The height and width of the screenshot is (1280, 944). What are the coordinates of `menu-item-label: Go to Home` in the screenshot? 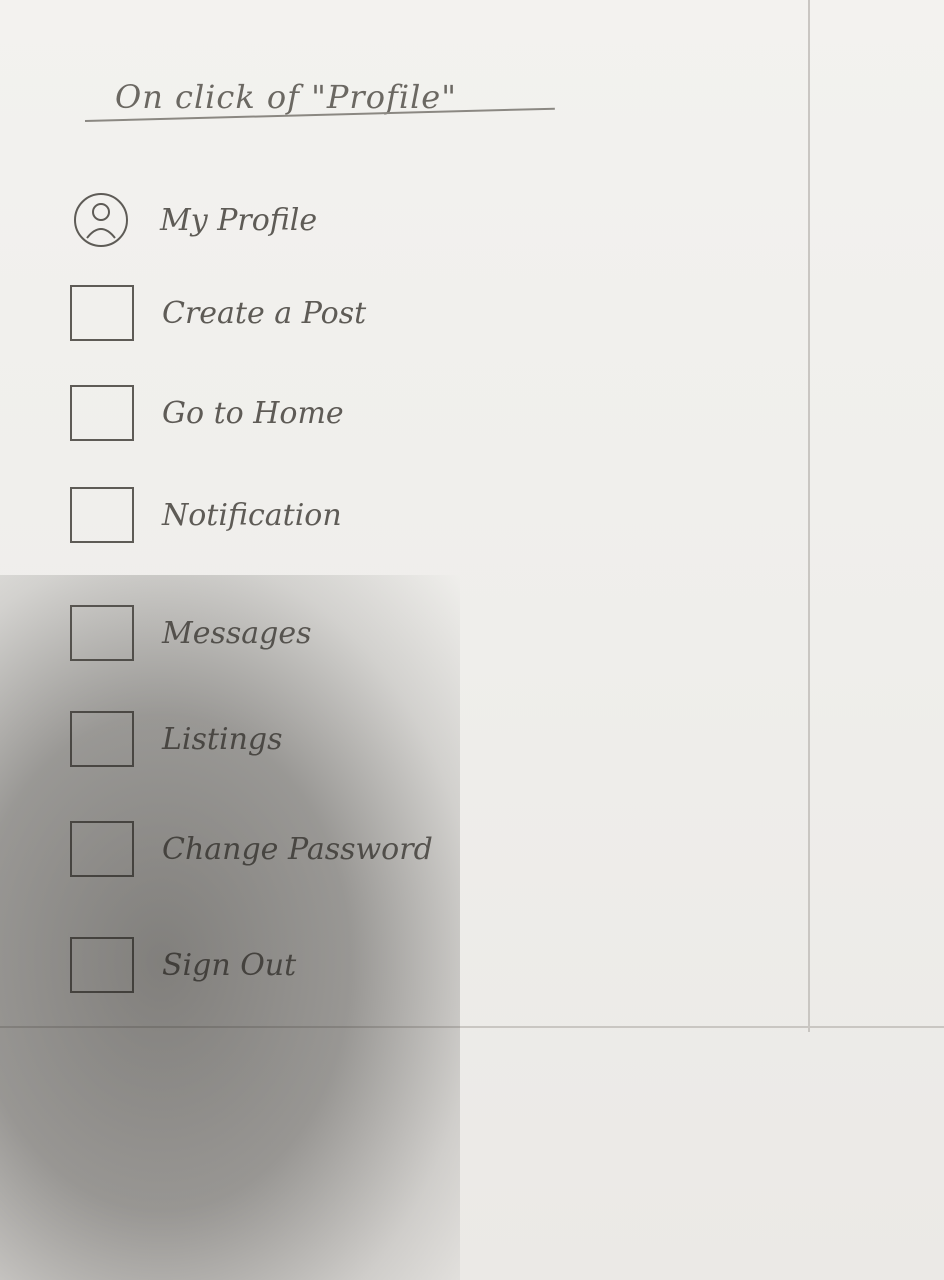 It's located at (253, 413).